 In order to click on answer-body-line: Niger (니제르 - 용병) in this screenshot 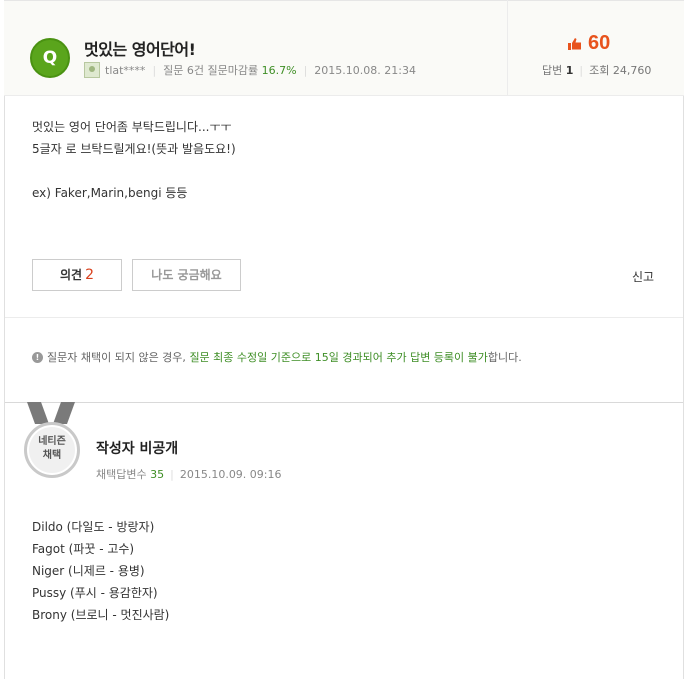, I will do `click(88, 571)`.